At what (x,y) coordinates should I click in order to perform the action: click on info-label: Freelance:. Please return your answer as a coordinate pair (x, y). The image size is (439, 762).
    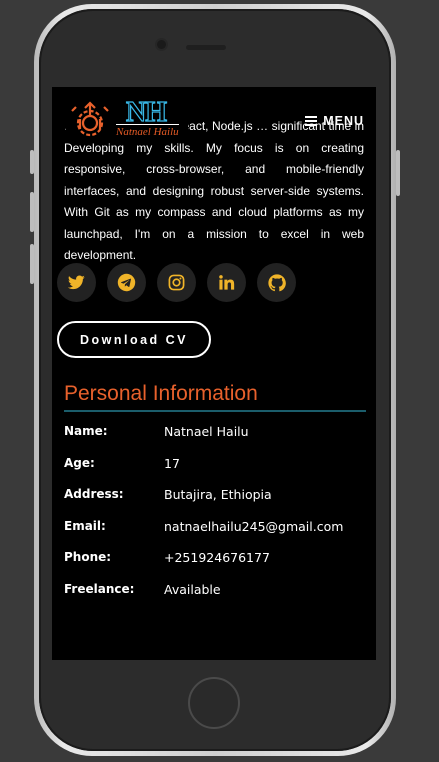
    Looking at the image, I should click on (99, 589).